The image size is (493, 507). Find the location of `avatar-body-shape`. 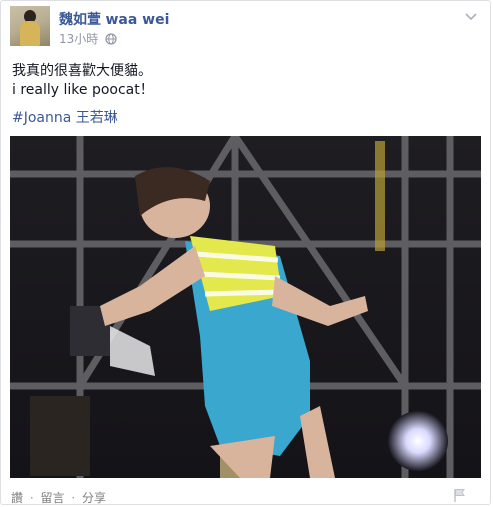

avatar-body-shape is located at coordinates (30, 33).